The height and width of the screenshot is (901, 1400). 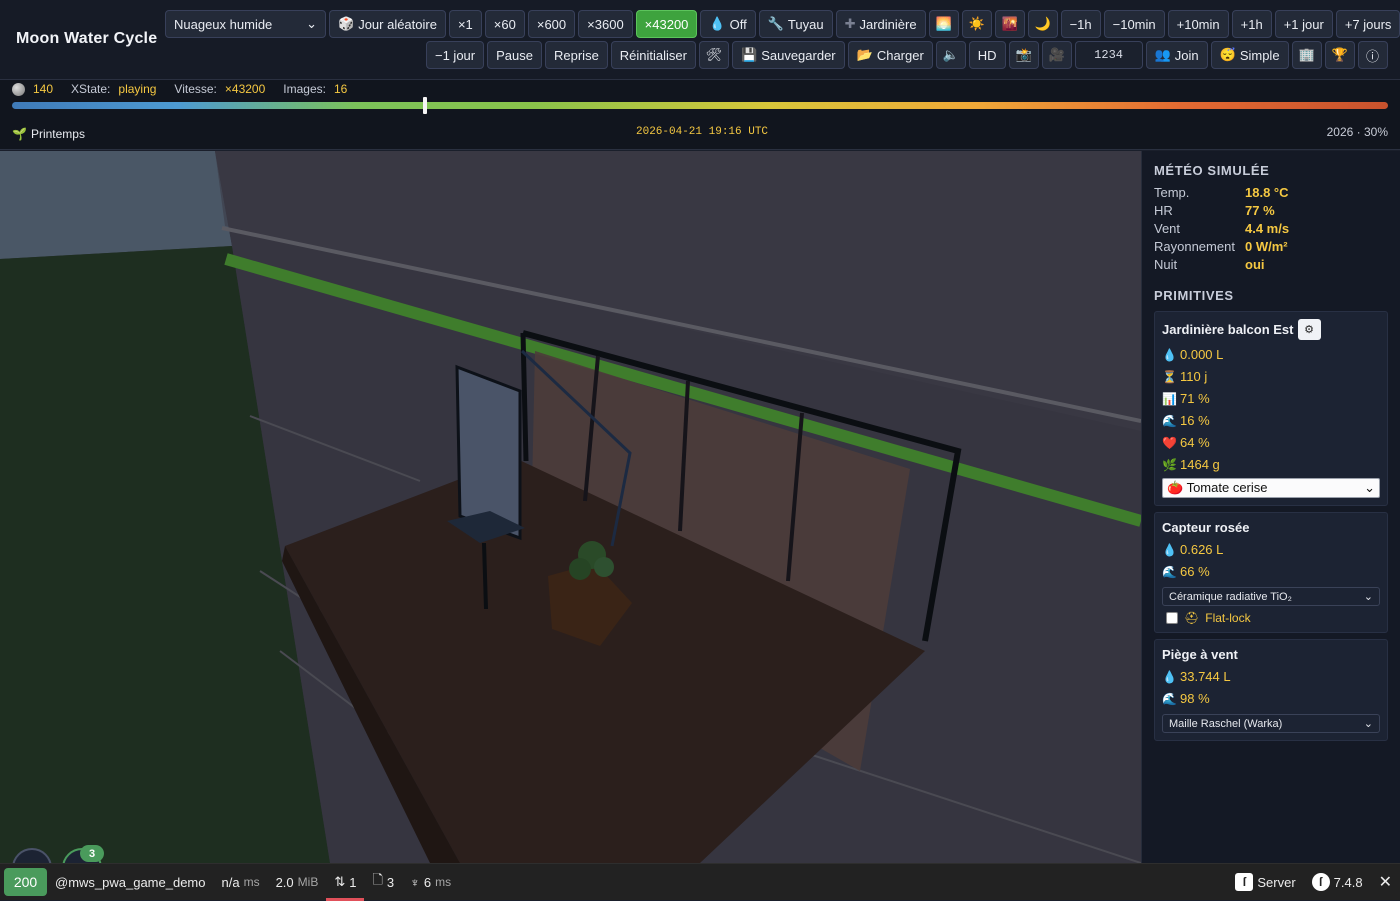 I want to click on wind-moisture-value: 98 %, so click(x=1195, y=698).